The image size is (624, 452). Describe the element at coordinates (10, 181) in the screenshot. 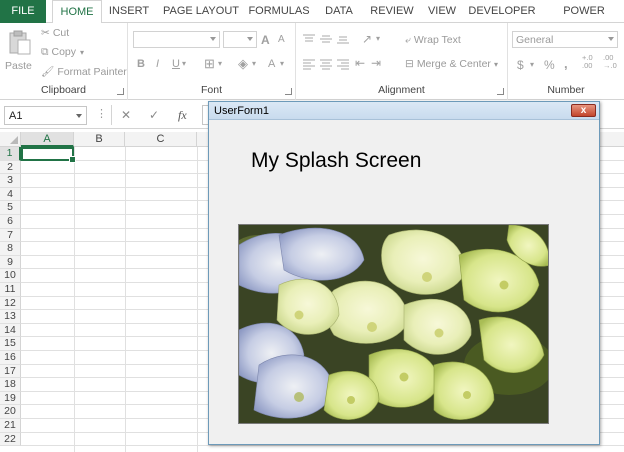

I see `row-header: 3` at that location.